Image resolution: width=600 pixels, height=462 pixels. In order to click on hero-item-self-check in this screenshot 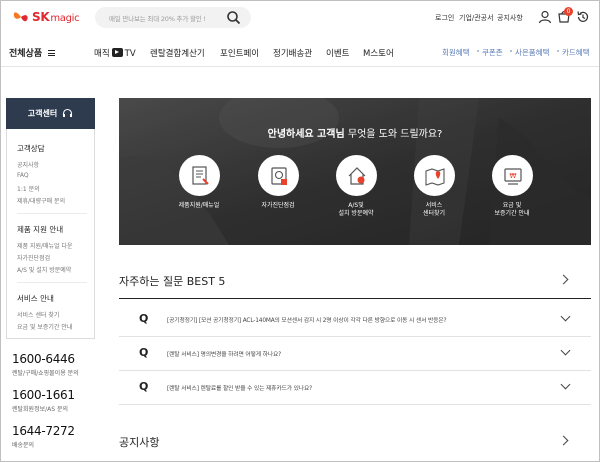, I will do `click(278, 175)`.